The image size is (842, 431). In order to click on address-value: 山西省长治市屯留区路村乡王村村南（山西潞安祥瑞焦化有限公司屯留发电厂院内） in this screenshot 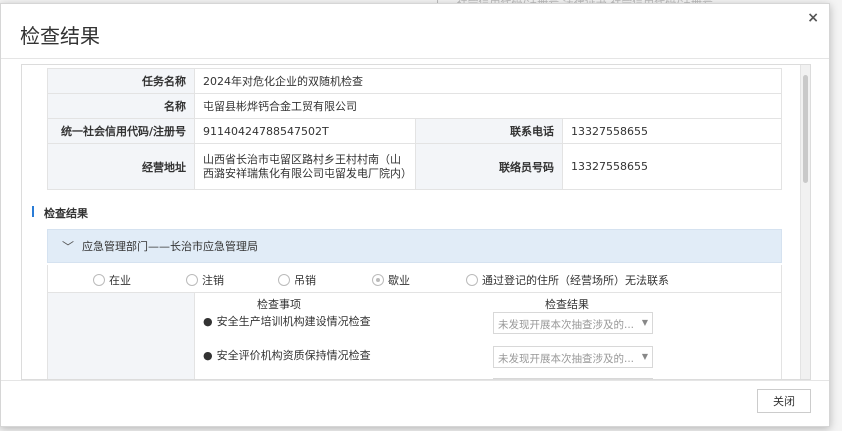, I will do `click(305, 166)`.